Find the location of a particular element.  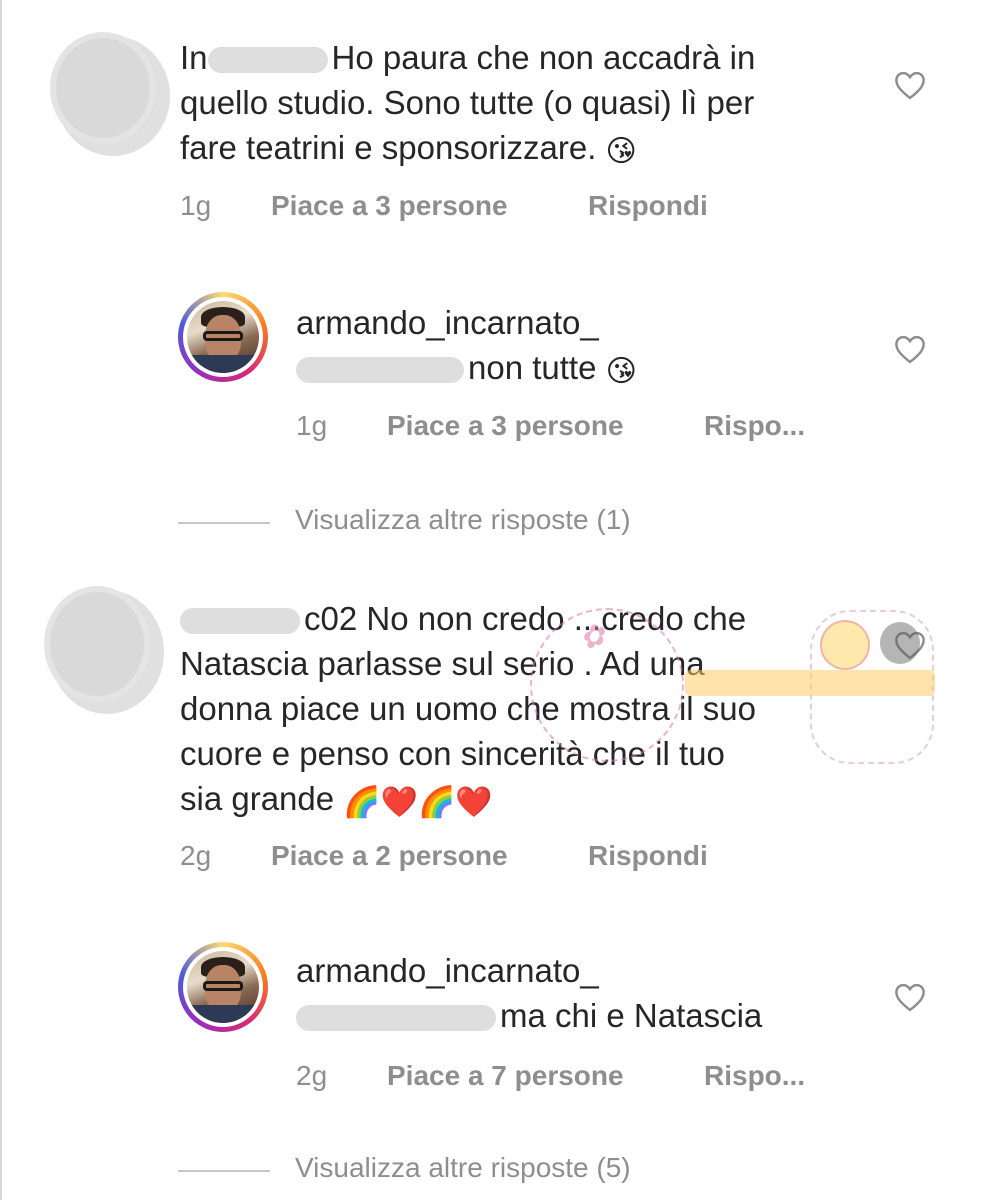

username: In is located at coordinates (194, 57).